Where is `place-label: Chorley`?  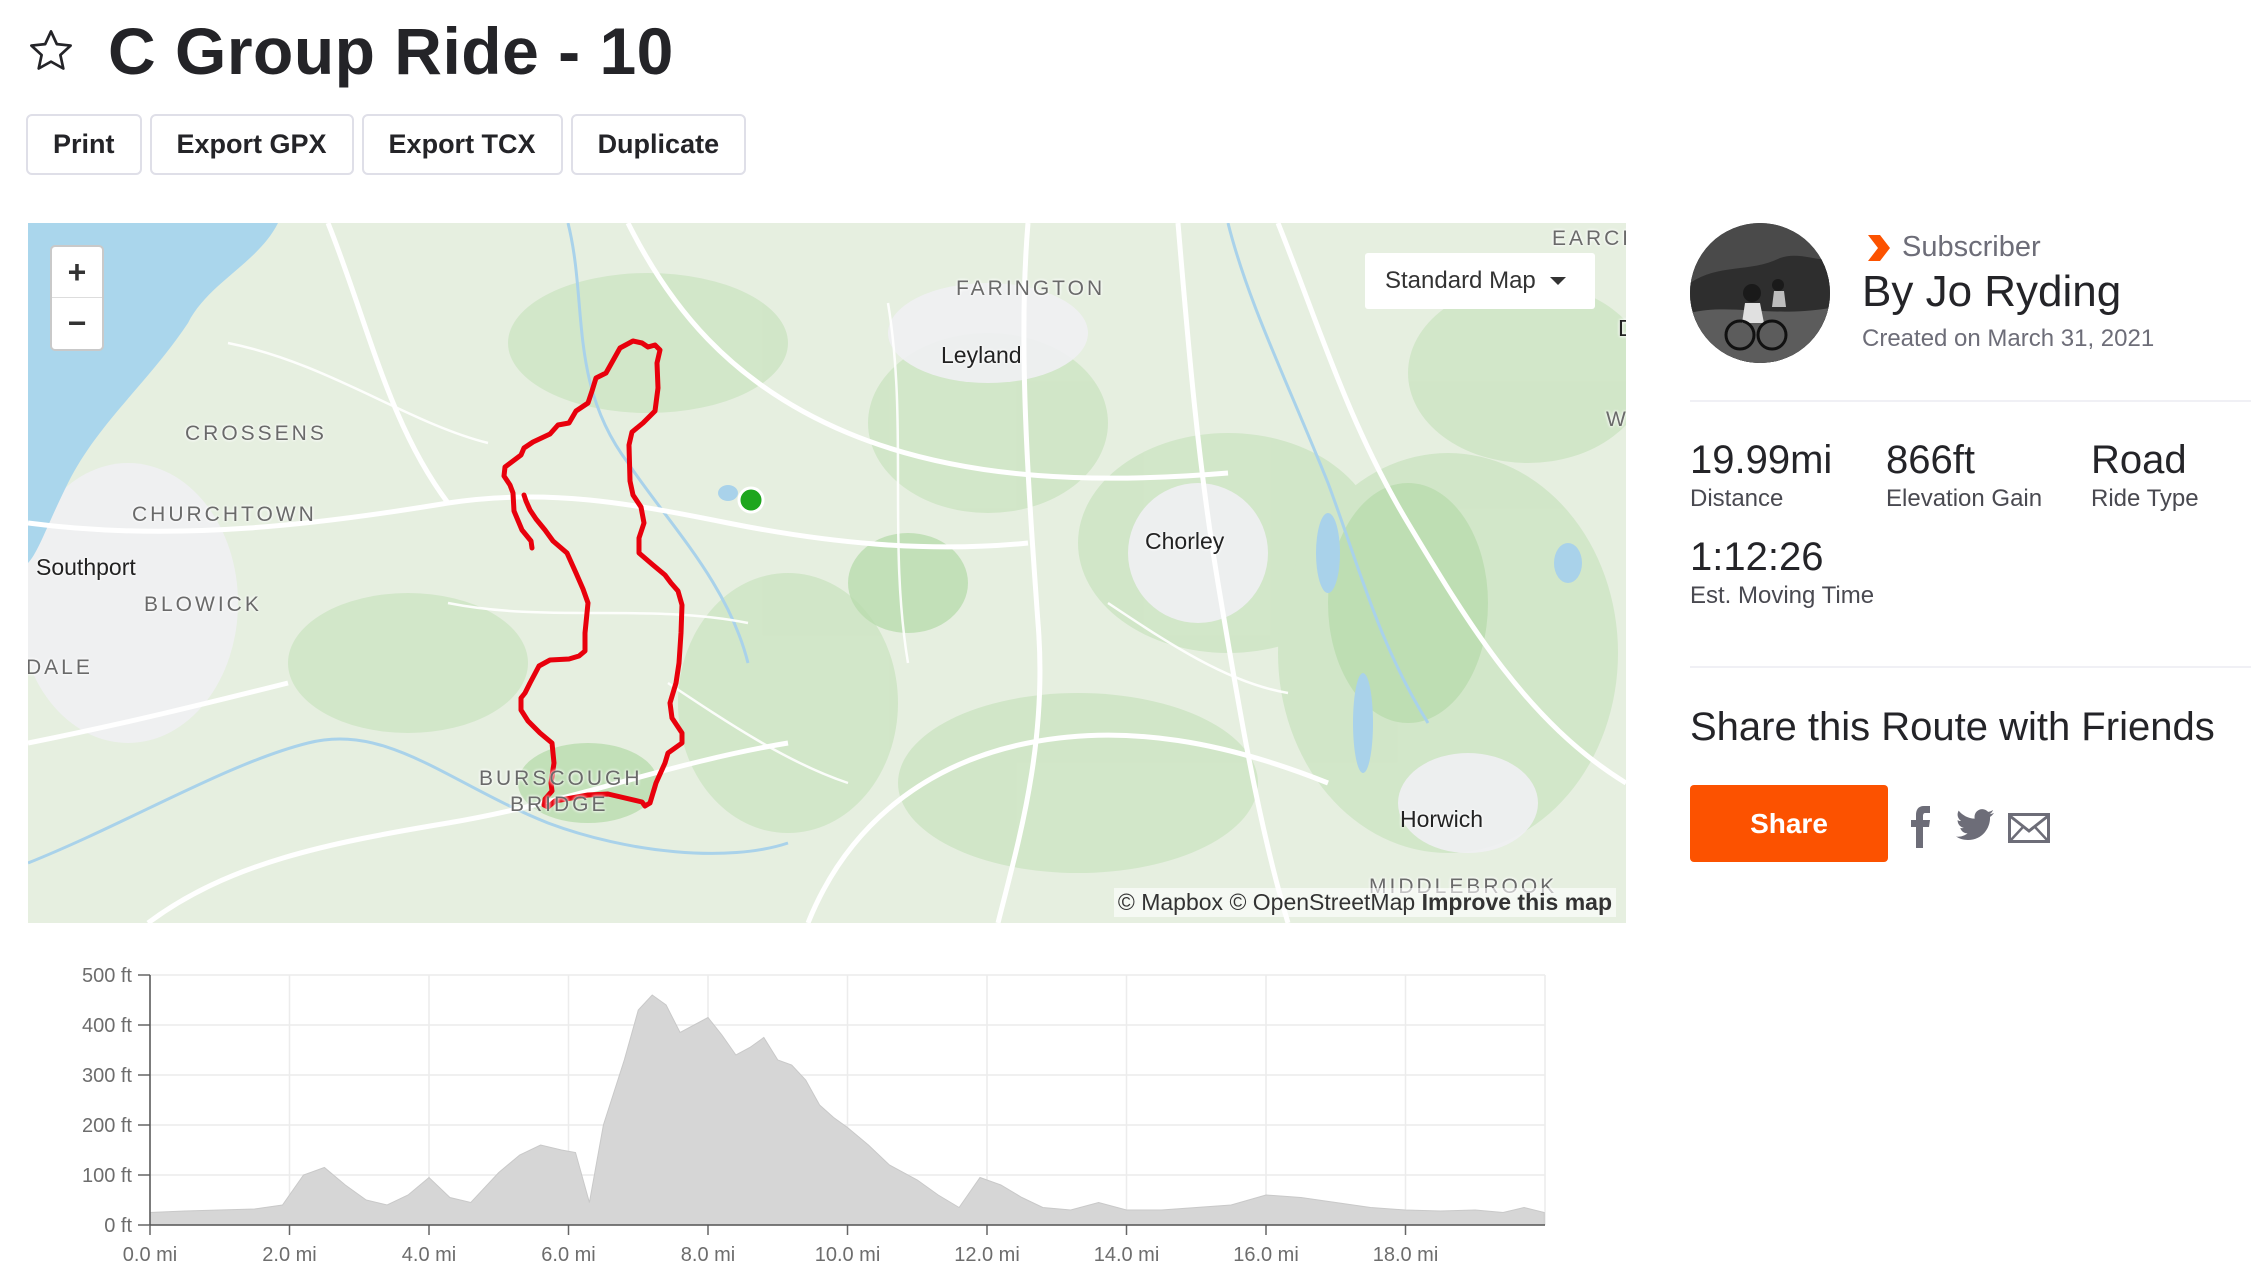
place-label: Chorley is located at coordinates (1185, 541).